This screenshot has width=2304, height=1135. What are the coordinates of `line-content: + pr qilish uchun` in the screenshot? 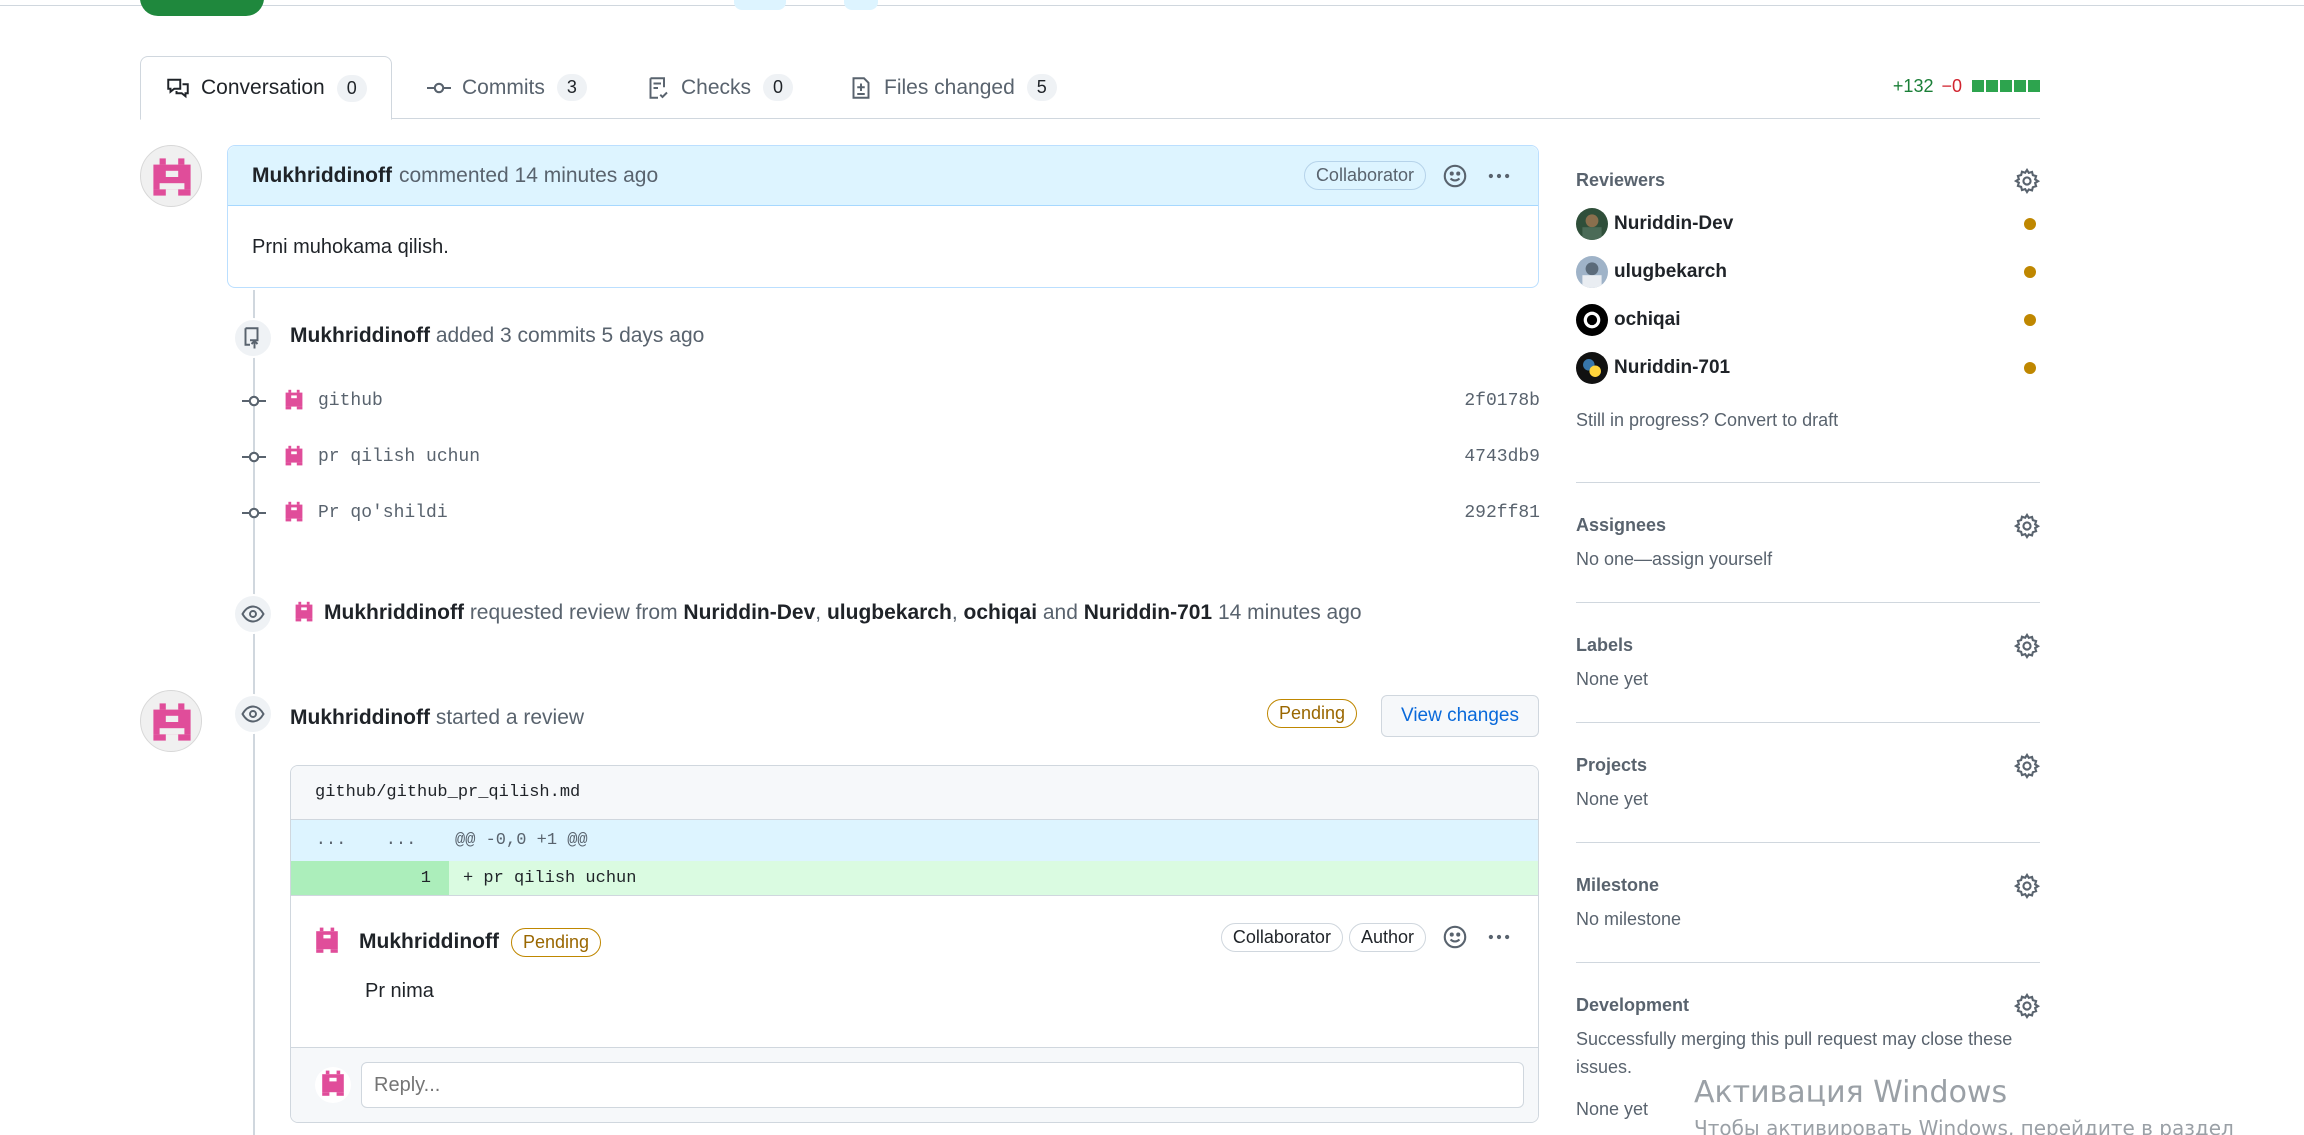 It's located at (550, 878).